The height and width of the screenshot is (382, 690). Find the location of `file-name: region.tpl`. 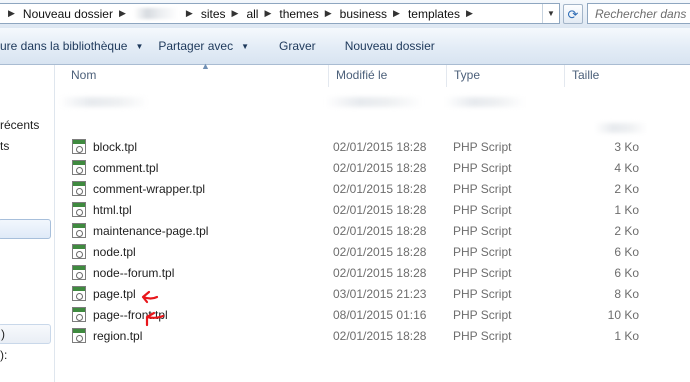

file-name: region.tpl is located at coordinates (118, 336).